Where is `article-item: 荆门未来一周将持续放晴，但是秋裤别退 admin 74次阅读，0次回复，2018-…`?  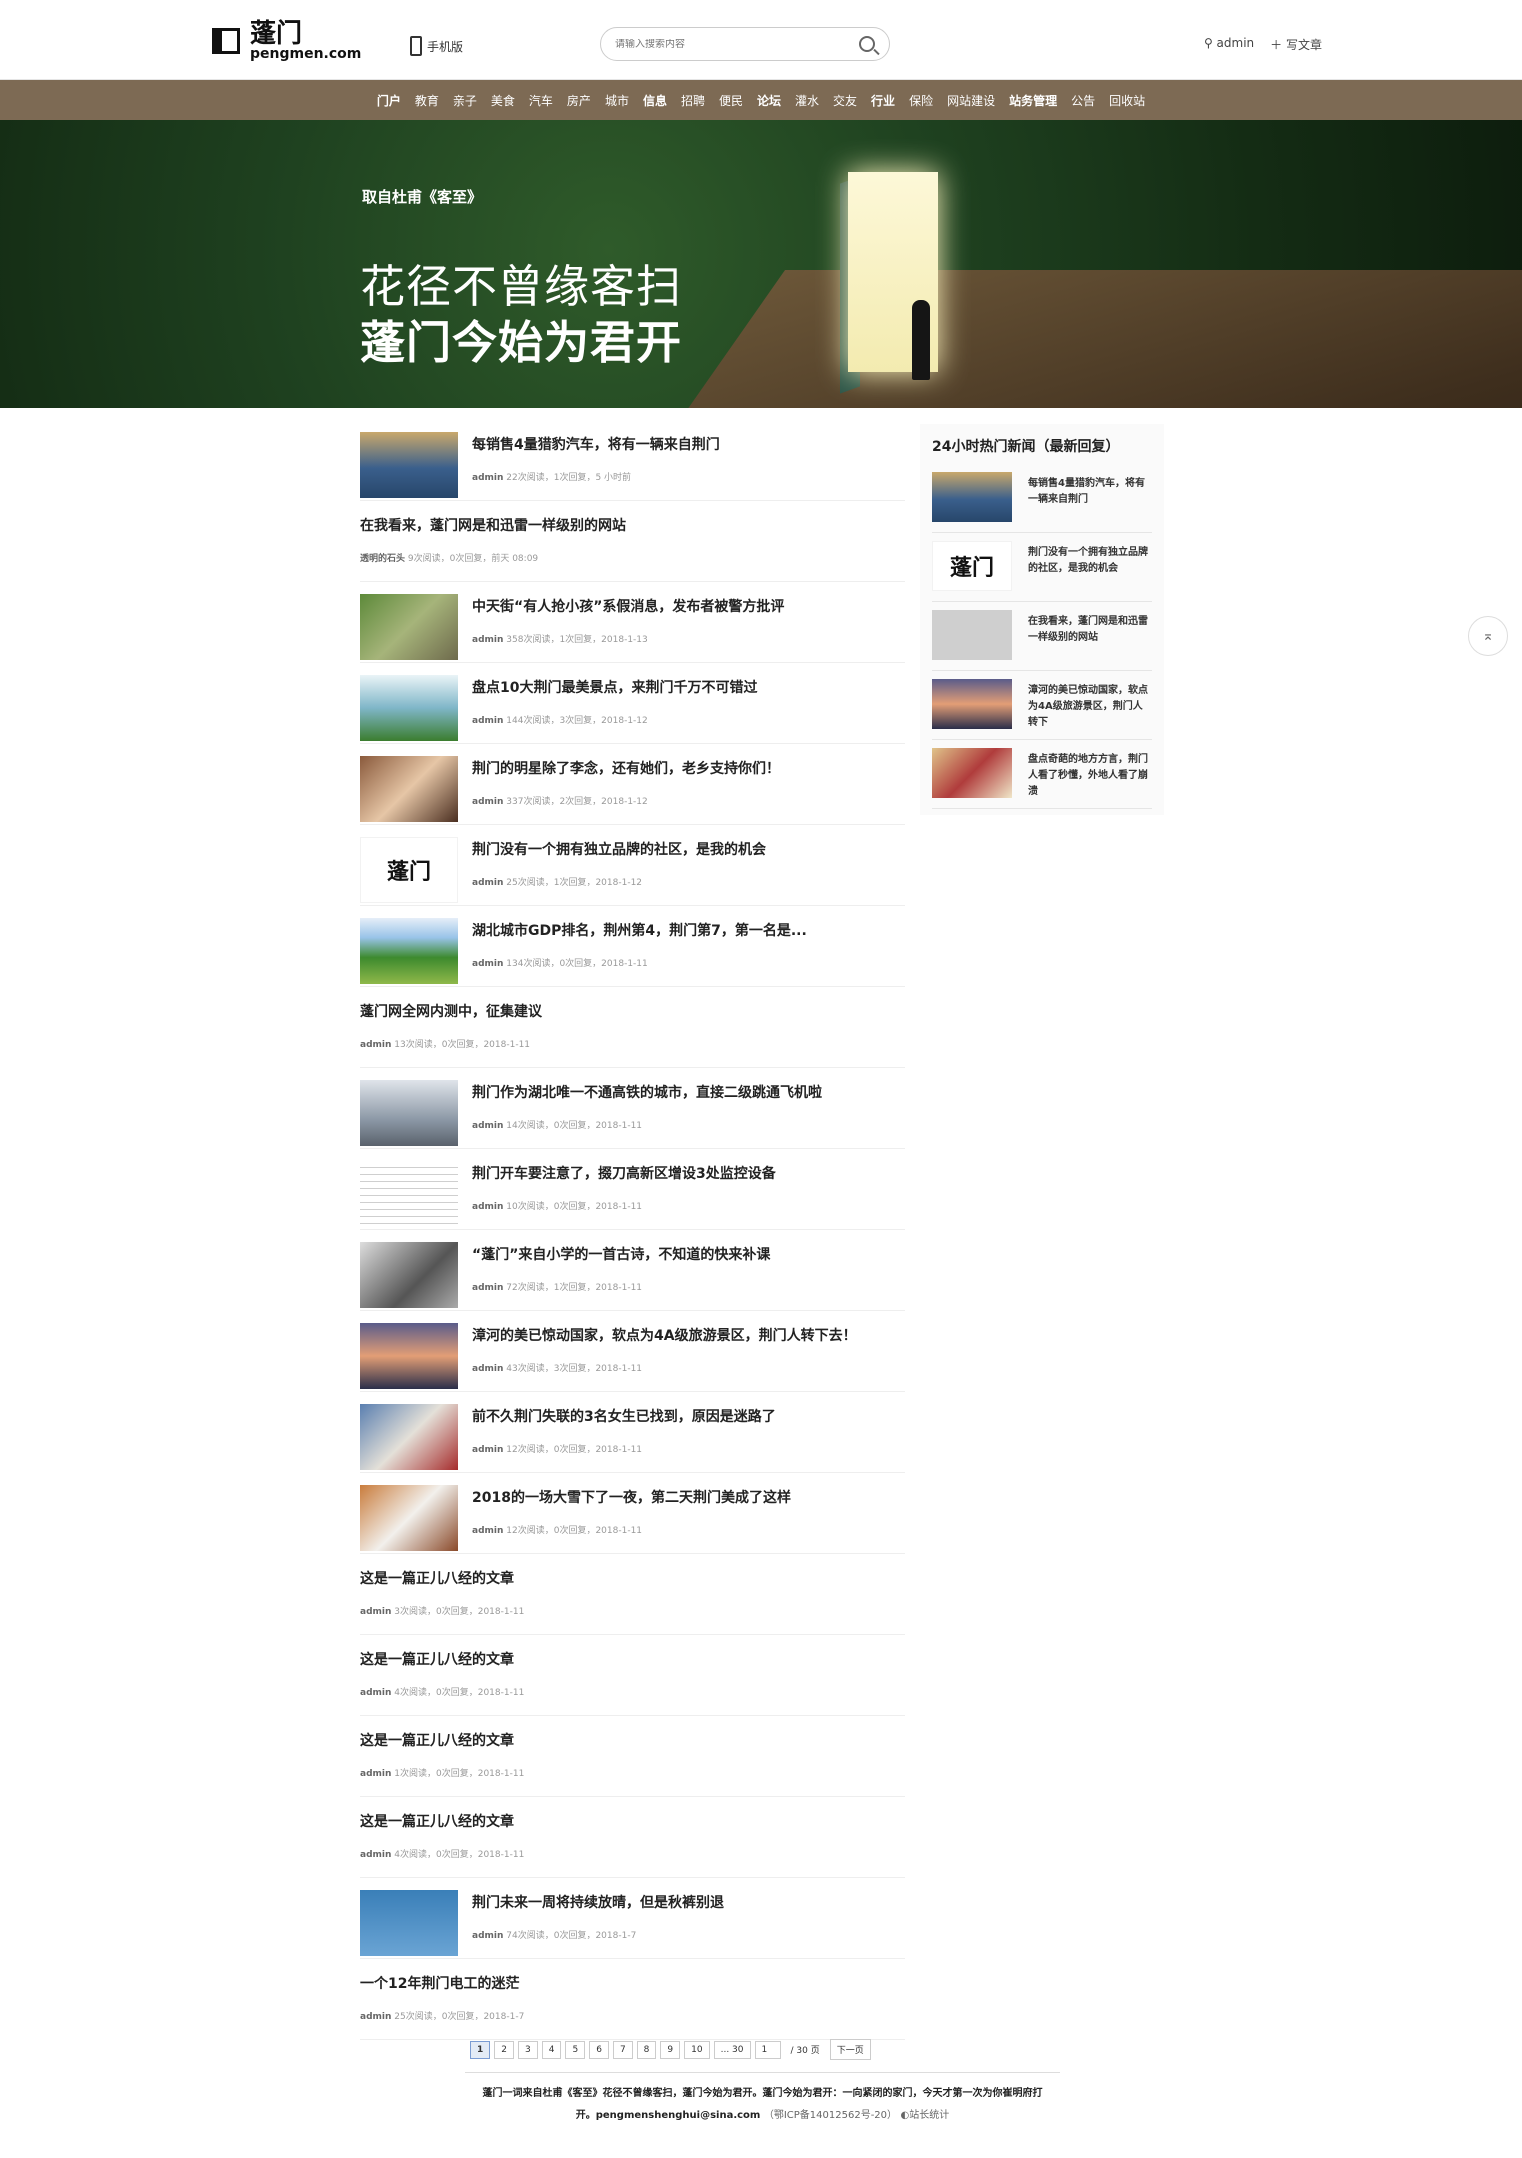 article-item: 荆门未来一周将持续放晴，但是秋裤别退 admin 74次阅读，0次回复，2018-… is located at coordinates (632, 1918).